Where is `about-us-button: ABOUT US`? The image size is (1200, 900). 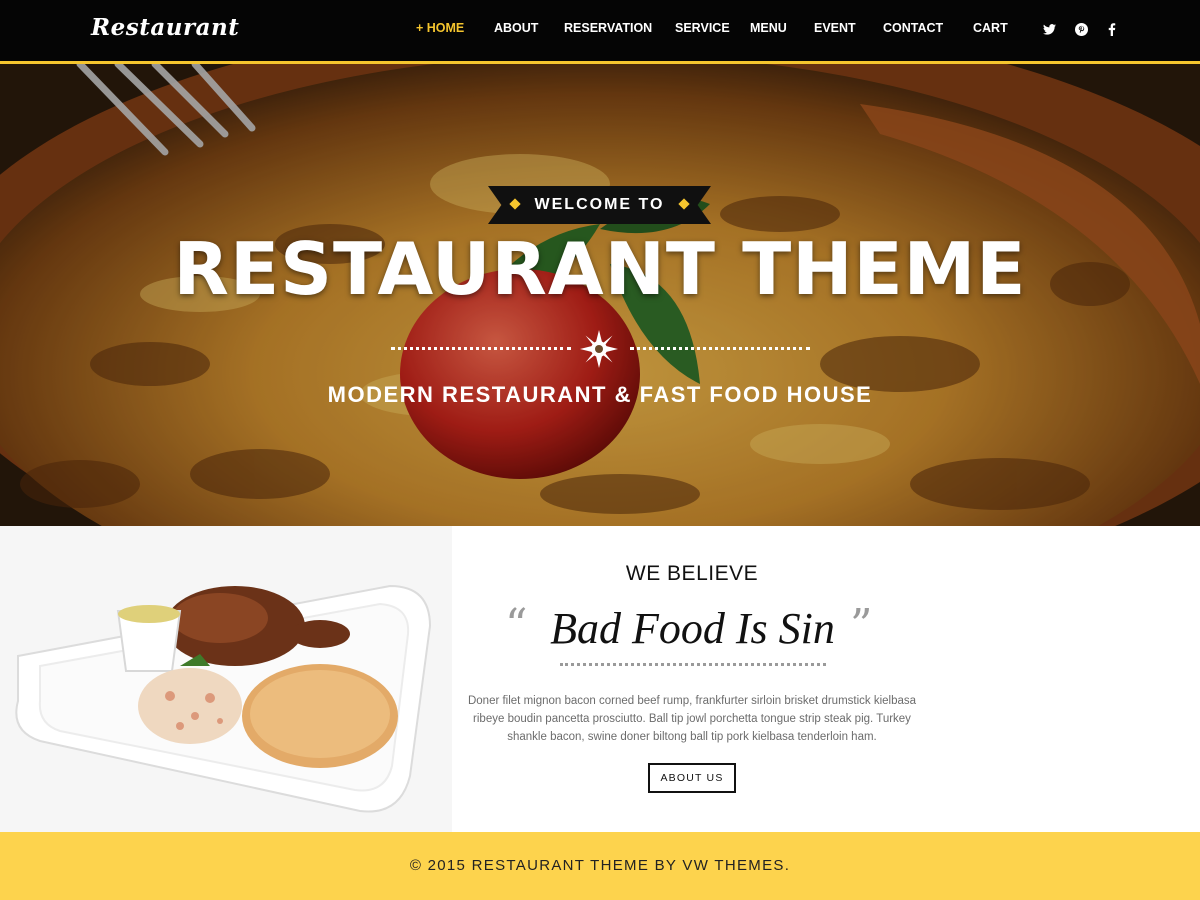 about-us-button: ABOUT US is located at coordinates (692, 778).